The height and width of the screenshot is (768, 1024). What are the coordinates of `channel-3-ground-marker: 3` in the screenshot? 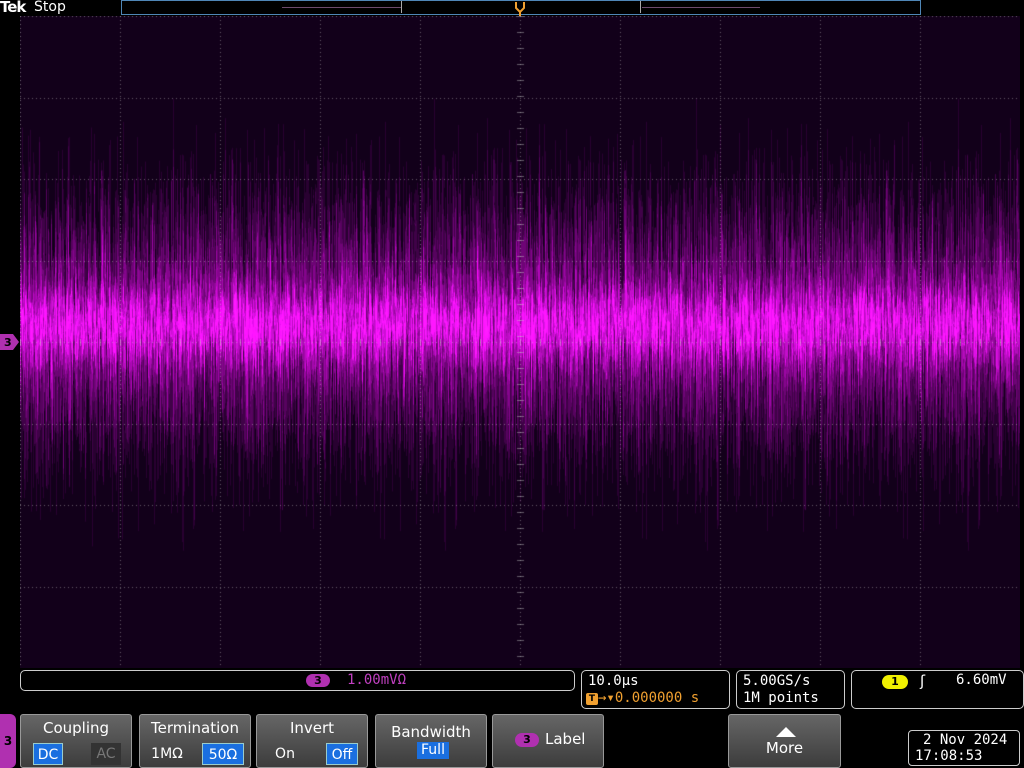 It's located at (10, 342).